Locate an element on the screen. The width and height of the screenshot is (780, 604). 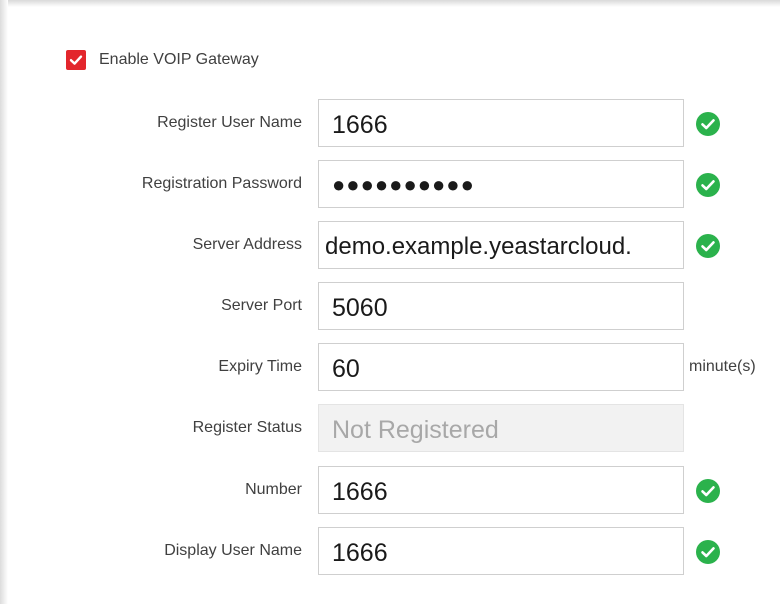
expiry-time-input: 60 is located at coordinates (501, 367).